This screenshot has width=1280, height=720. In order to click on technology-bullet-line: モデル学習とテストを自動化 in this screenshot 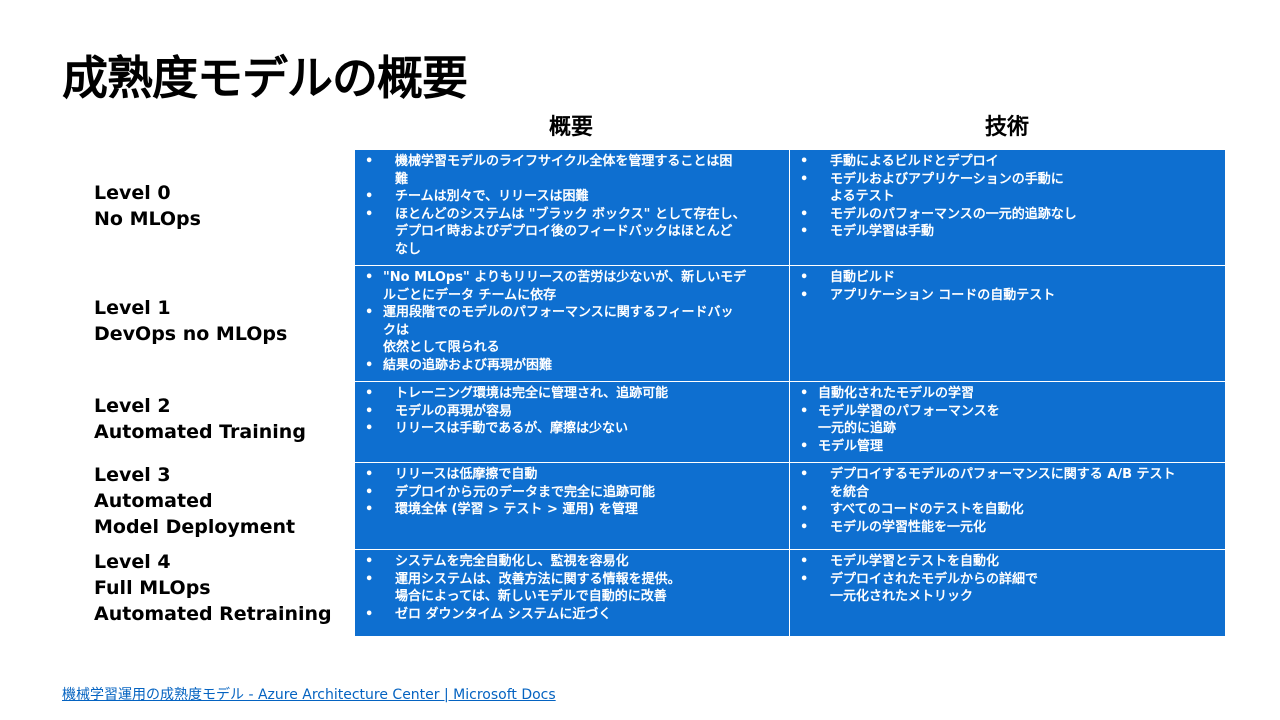, I will do `click(915, 561)`.